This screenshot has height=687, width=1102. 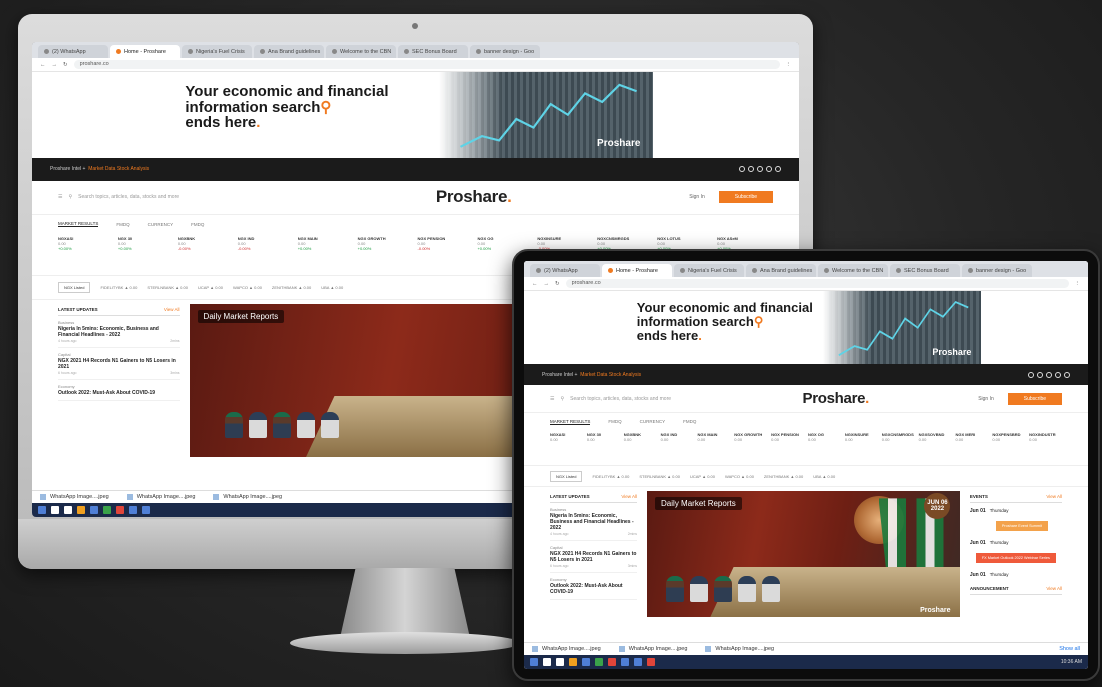 I want to click on ticker-item: NGXASI 0.00 +0.00%, so click(x=86, y=255).